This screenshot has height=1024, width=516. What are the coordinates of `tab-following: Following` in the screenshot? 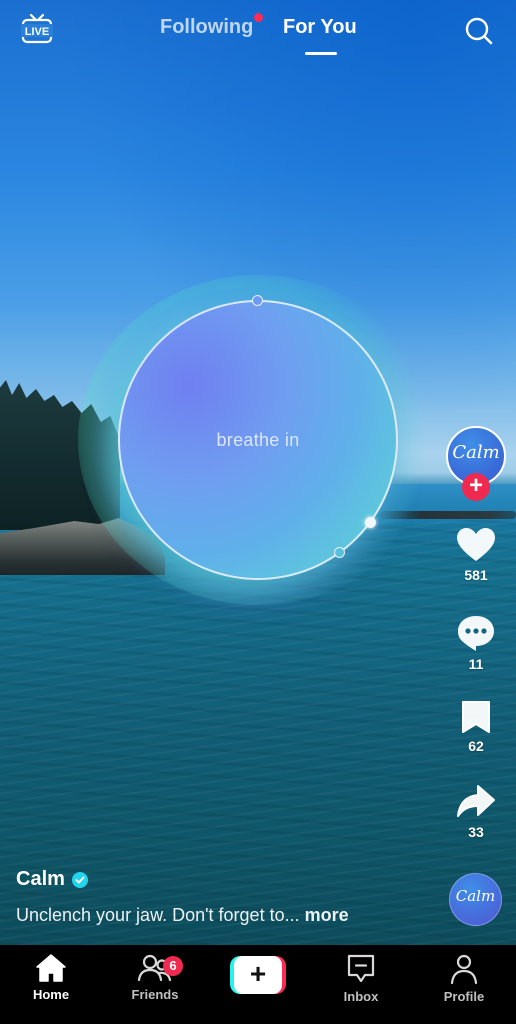 It's located at (206, 27).